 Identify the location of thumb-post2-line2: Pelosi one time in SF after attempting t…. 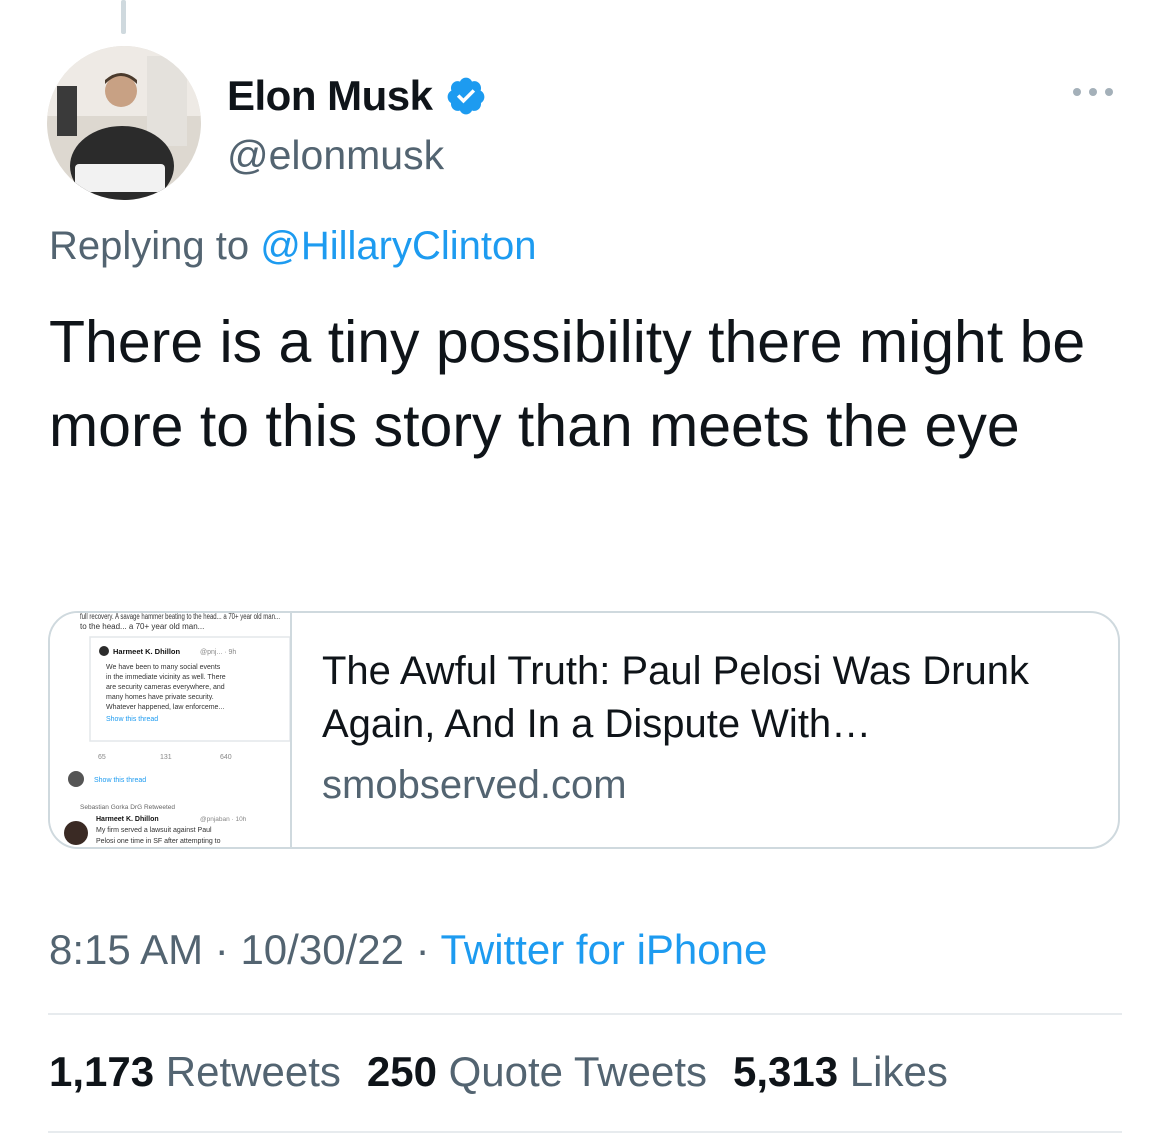
(158, 841).